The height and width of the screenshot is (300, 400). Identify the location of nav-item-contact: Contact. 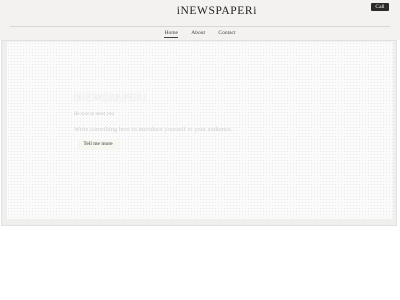
(226, 33).